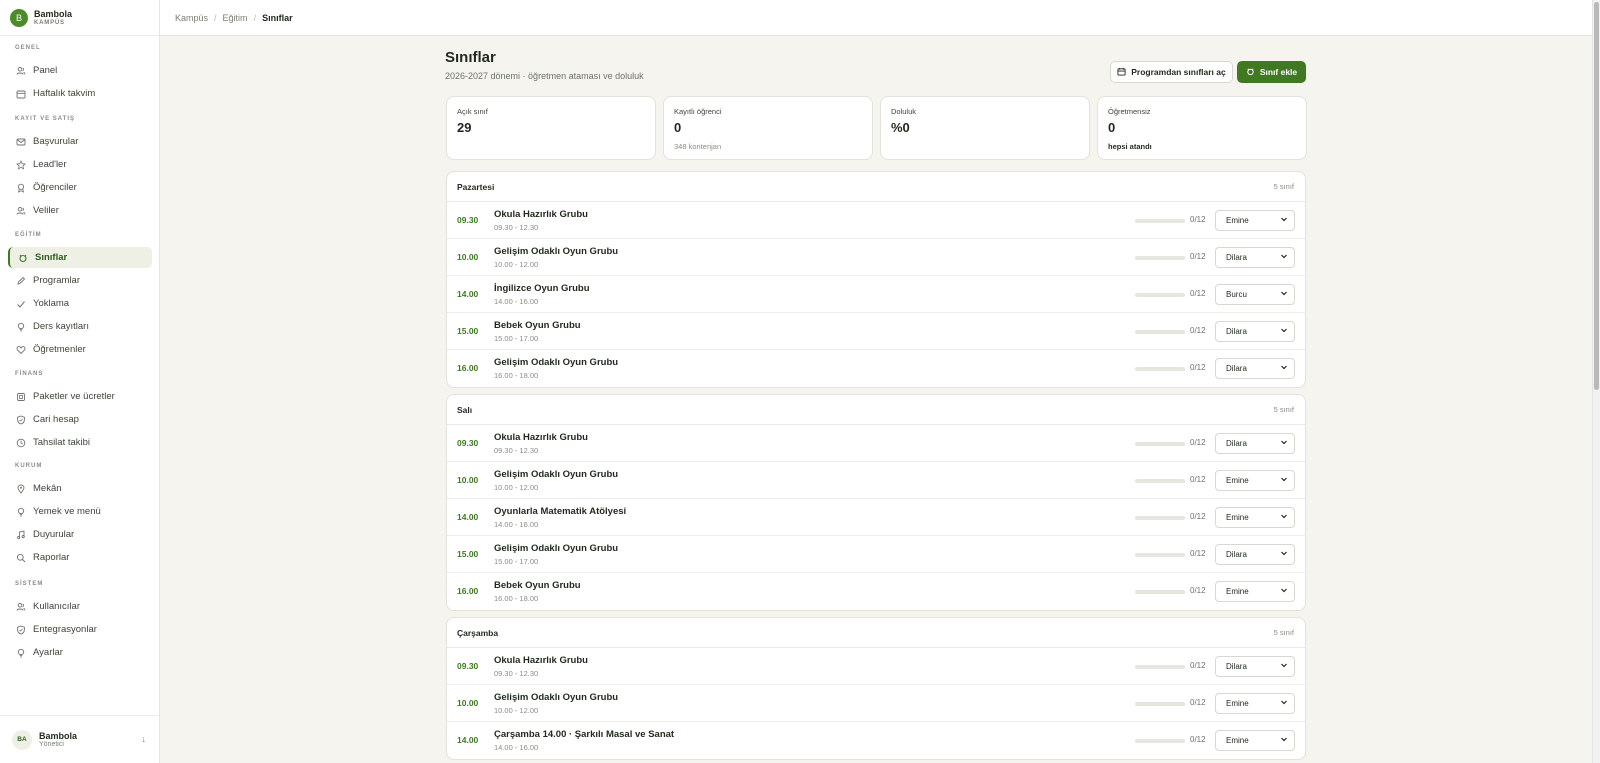  Describe the element at coordinates (80, 141) in the screenshot. I see `sidebar-item: Başvurular` at that location.